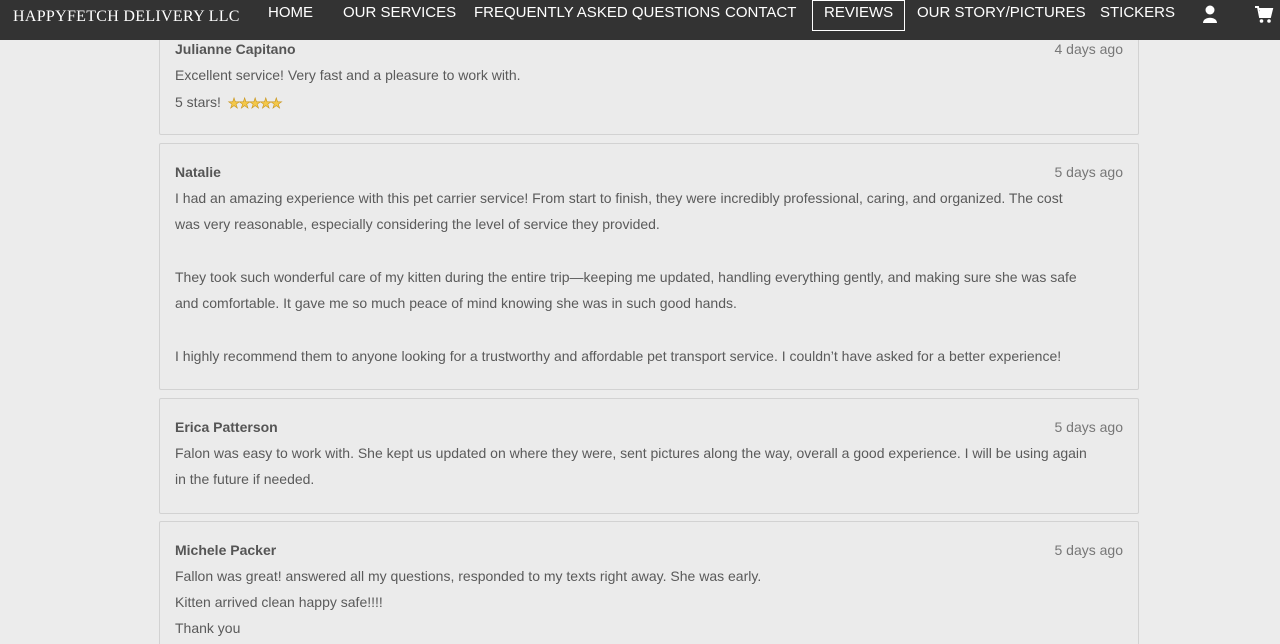 This screenshot has height=644, width=1280. Describe the element at coordinates (245, 479) in the screenshot. I see `review-text: in the future if needed.` at that location.